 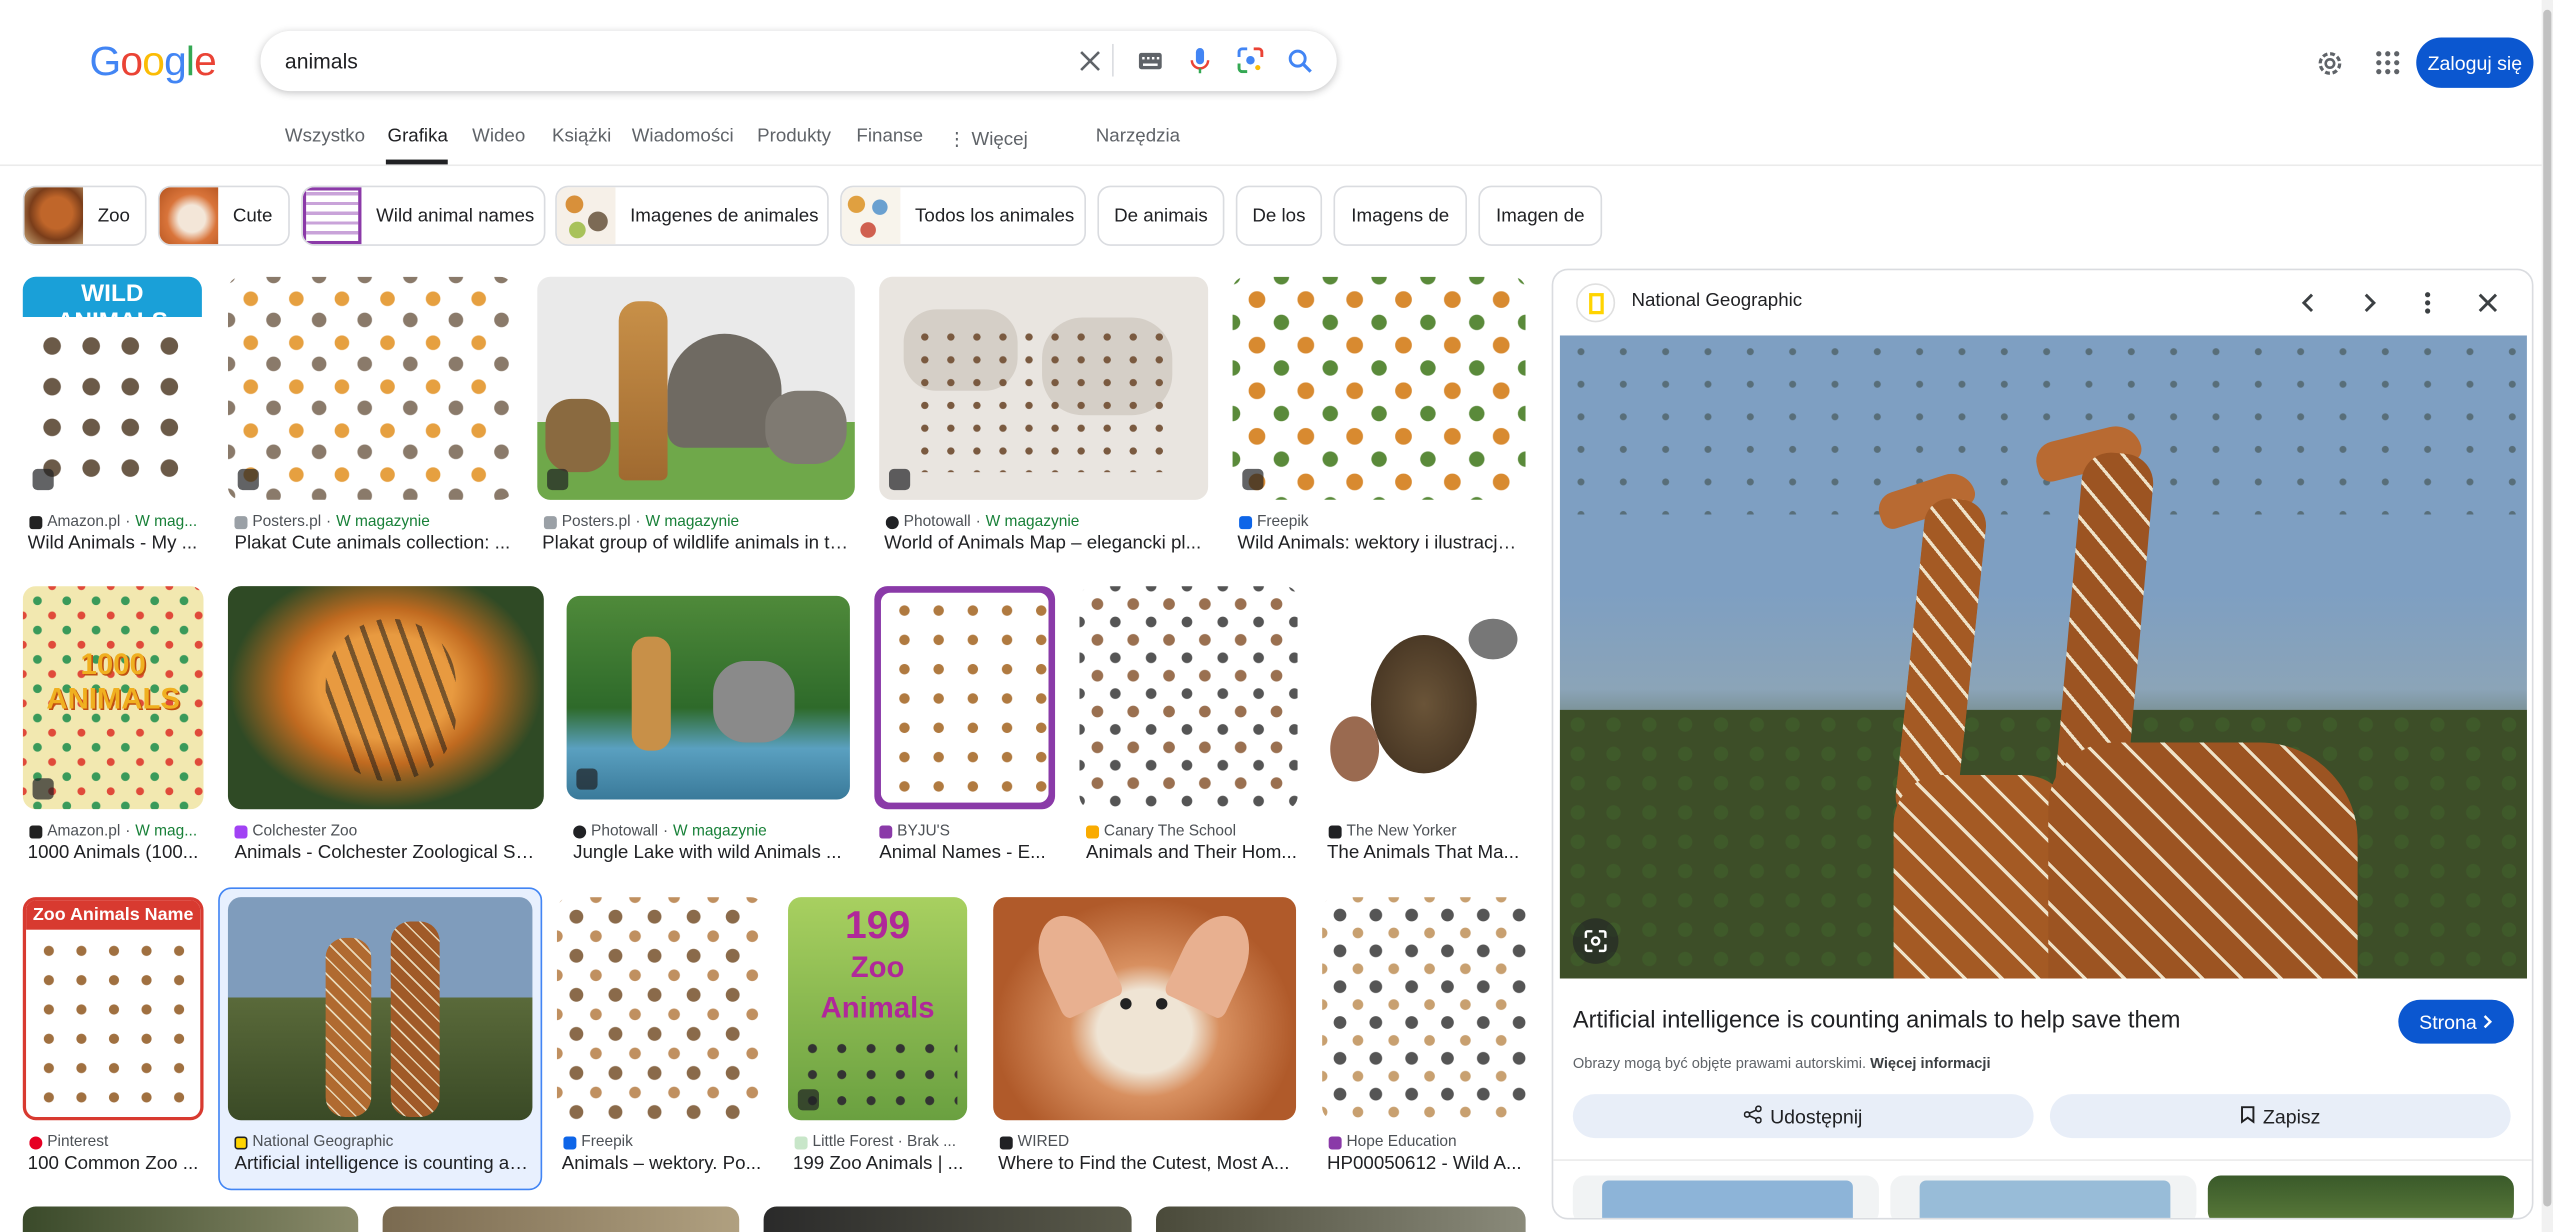 I want to click on panel-divider, so click(x=2042, y=1160).